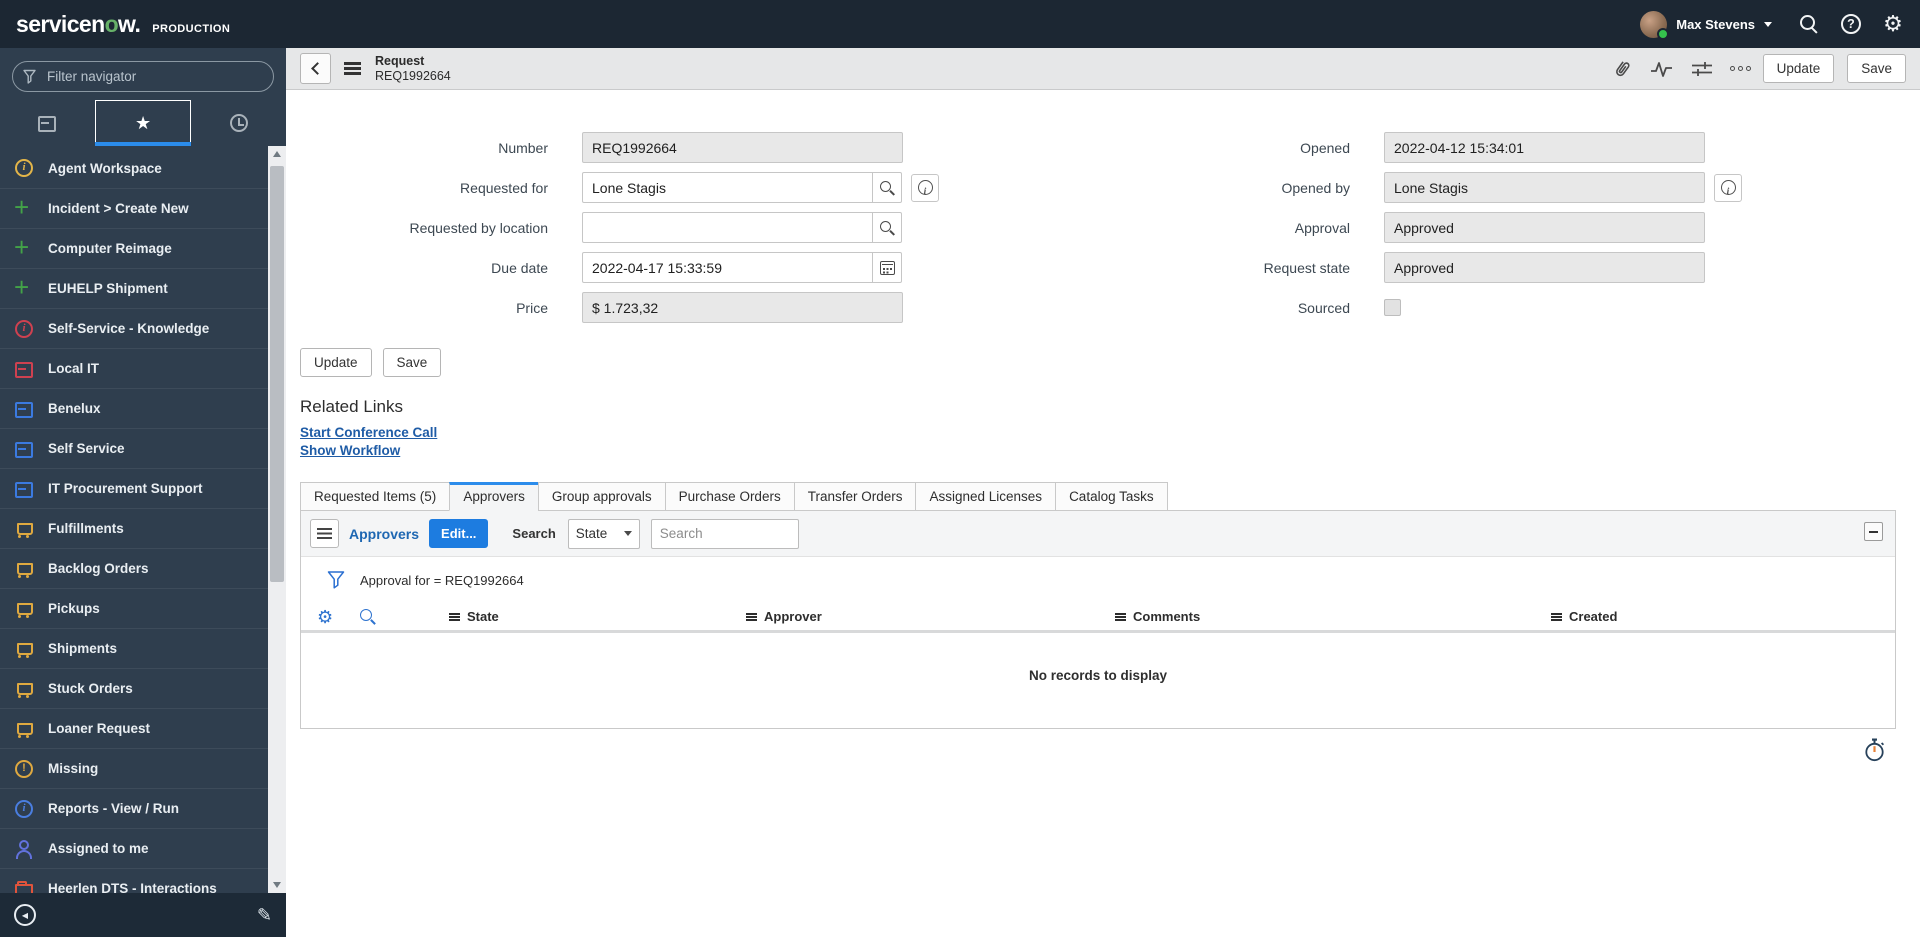 The width and height of the screenshot is (1920, 937). What do you see at coordinates (134, 448) in the screenshot?
I see `sidebar-item-self-service: Self Service` at bounding box center [134, 448].